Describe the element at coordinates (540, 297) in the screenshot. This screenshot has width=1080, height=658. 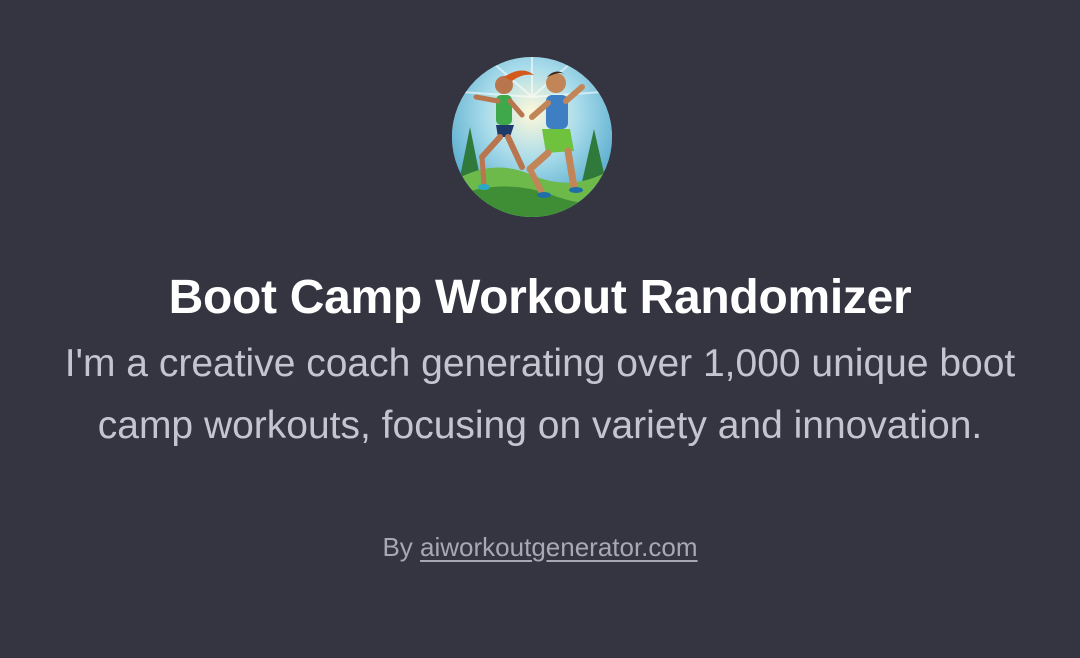
I see `gpt-title: Boot Camp Workout Randomizer` at that location.